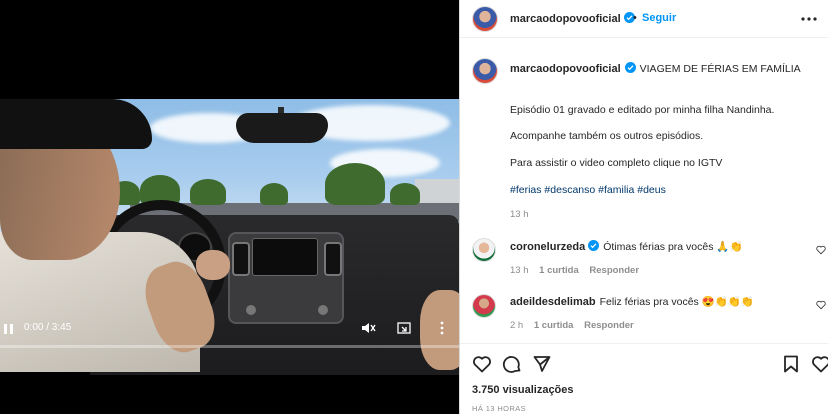 Image resolution: width=828 pixels, height=414 pixels. I want to click on post-header: marcaodopovooficial • Seguir, so click(644, 19).